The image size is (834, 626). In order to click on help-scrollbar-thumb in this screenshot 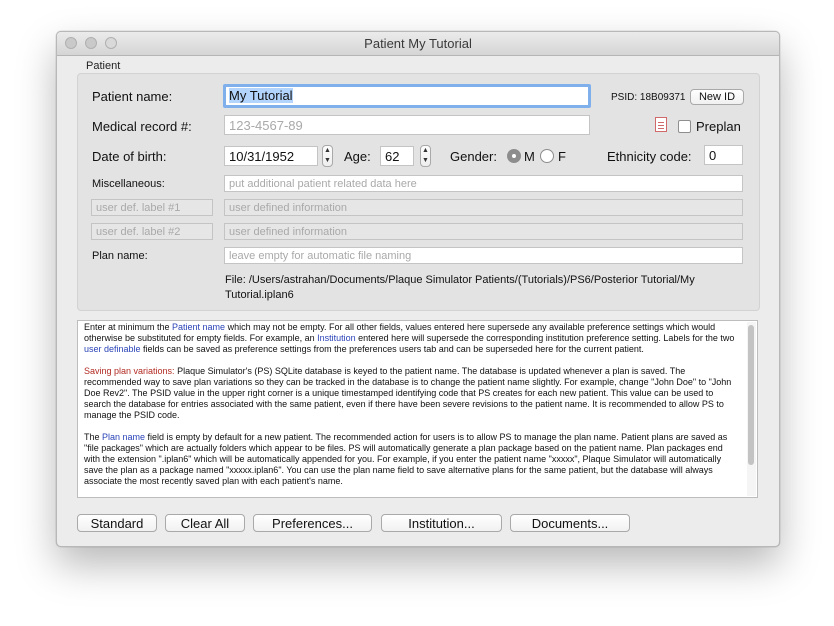, I will do `click(751, 395)`.